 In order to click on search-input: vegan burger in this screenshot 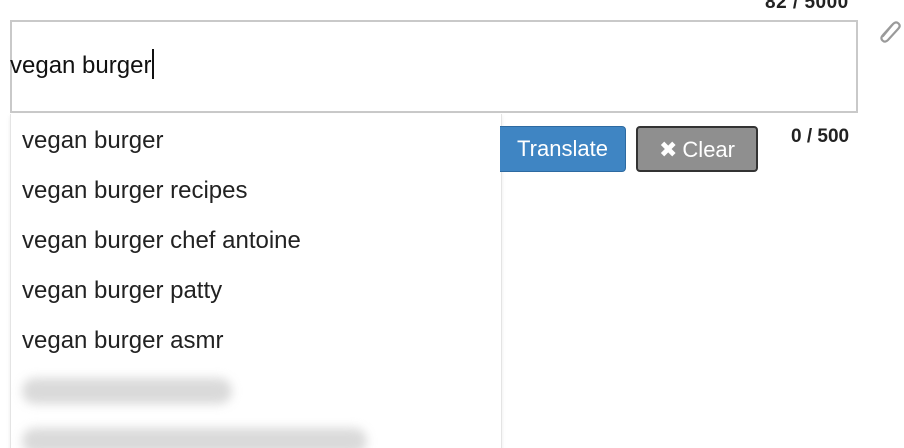, I will do `click(82, 66)`.